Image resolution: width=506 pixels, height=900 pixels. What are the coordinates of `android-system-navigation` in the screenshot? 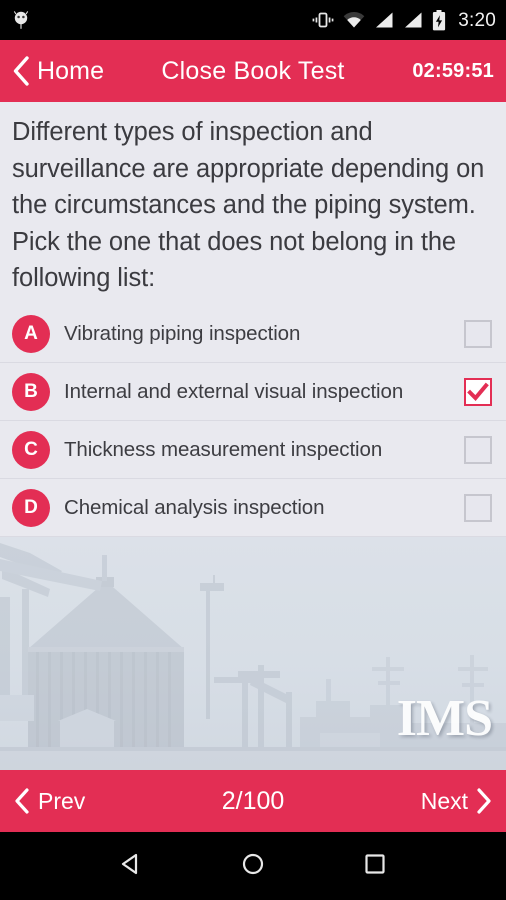 It's located at (253, 866).